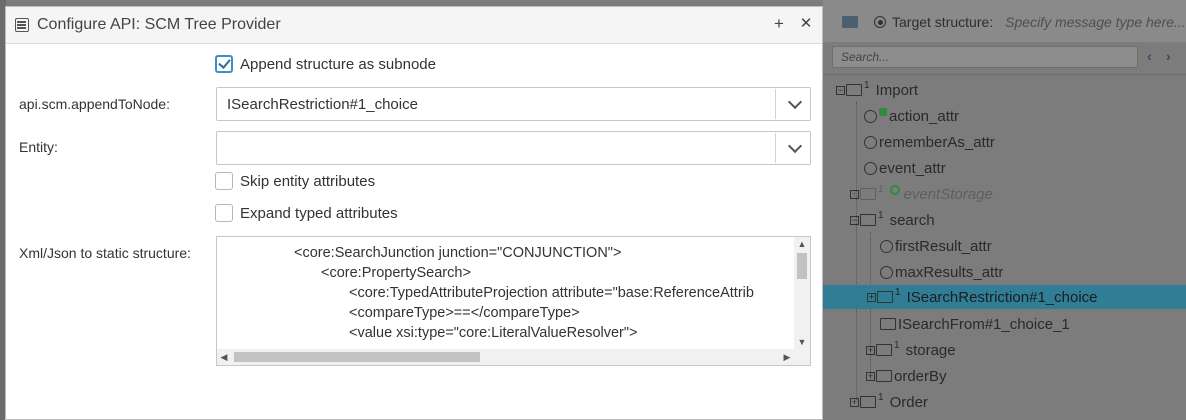 The image size is (1186, 420). Describe the element at coordinates (319, 213) in the screenshot. I see `expand-typed-label: Expand typed attributes` at that location.